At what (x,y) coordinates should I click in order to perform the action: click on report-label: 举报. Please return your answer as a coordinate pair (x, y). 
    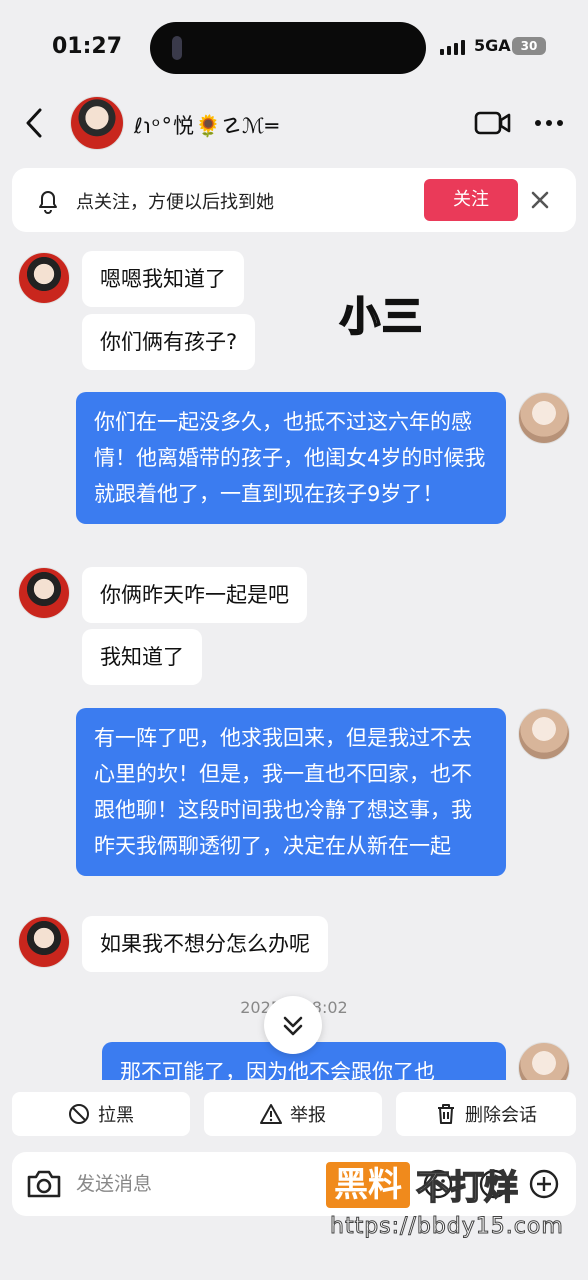
    Looking at the image, I should click on (308, 1115).